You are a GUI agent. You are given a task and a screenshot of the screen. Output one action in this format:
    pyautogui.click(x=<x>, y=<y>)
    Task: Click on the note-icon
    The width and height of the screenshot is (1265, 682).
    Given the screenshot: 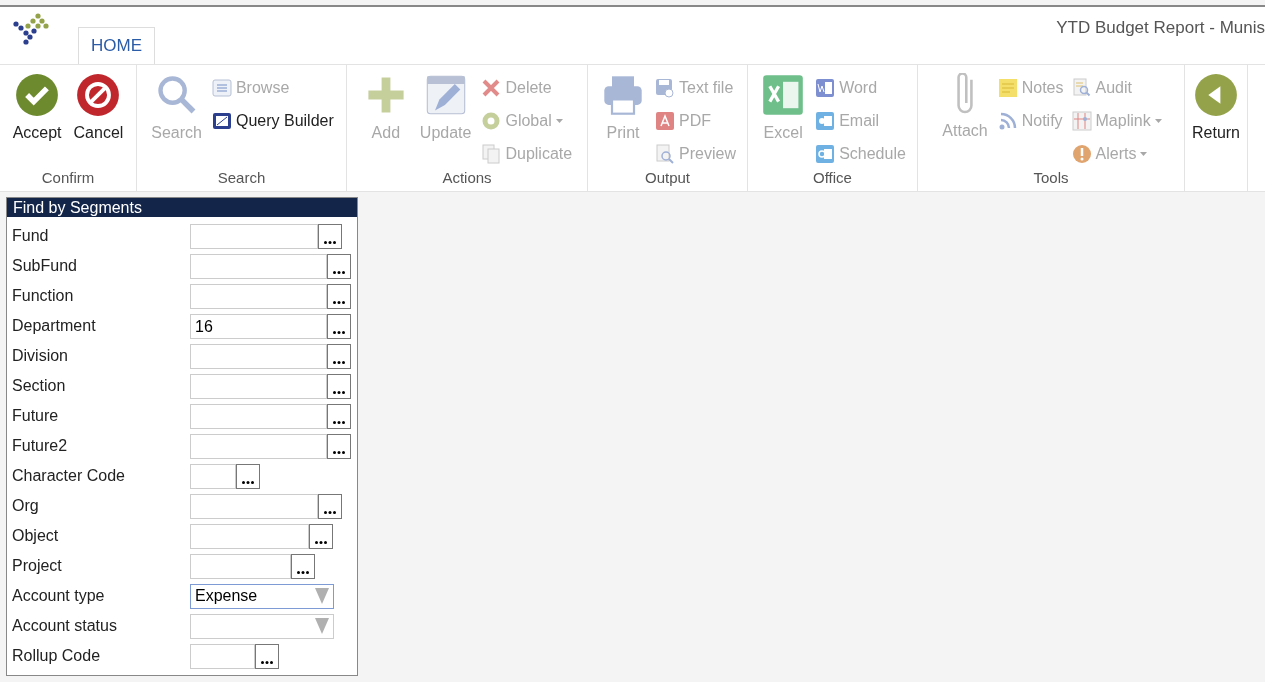 What is the action you would take?
    pyautogui.click(x=1007, y=88)
    